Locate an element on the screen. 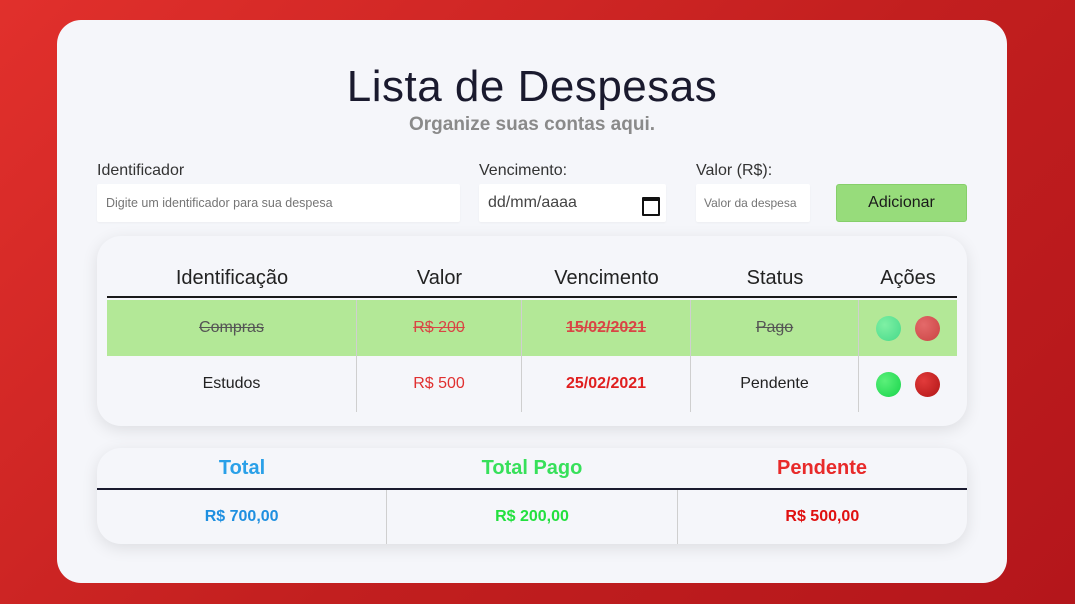  cell-identificacao: Estudos is located at coordinates (232, 384).